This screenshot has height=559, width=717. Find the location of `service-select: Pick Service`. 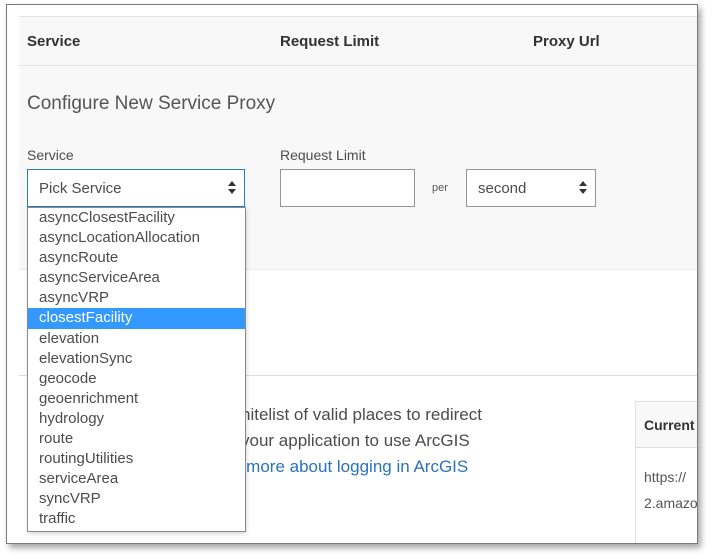

service-select: Pick Service is located at coordinates (136, 188).